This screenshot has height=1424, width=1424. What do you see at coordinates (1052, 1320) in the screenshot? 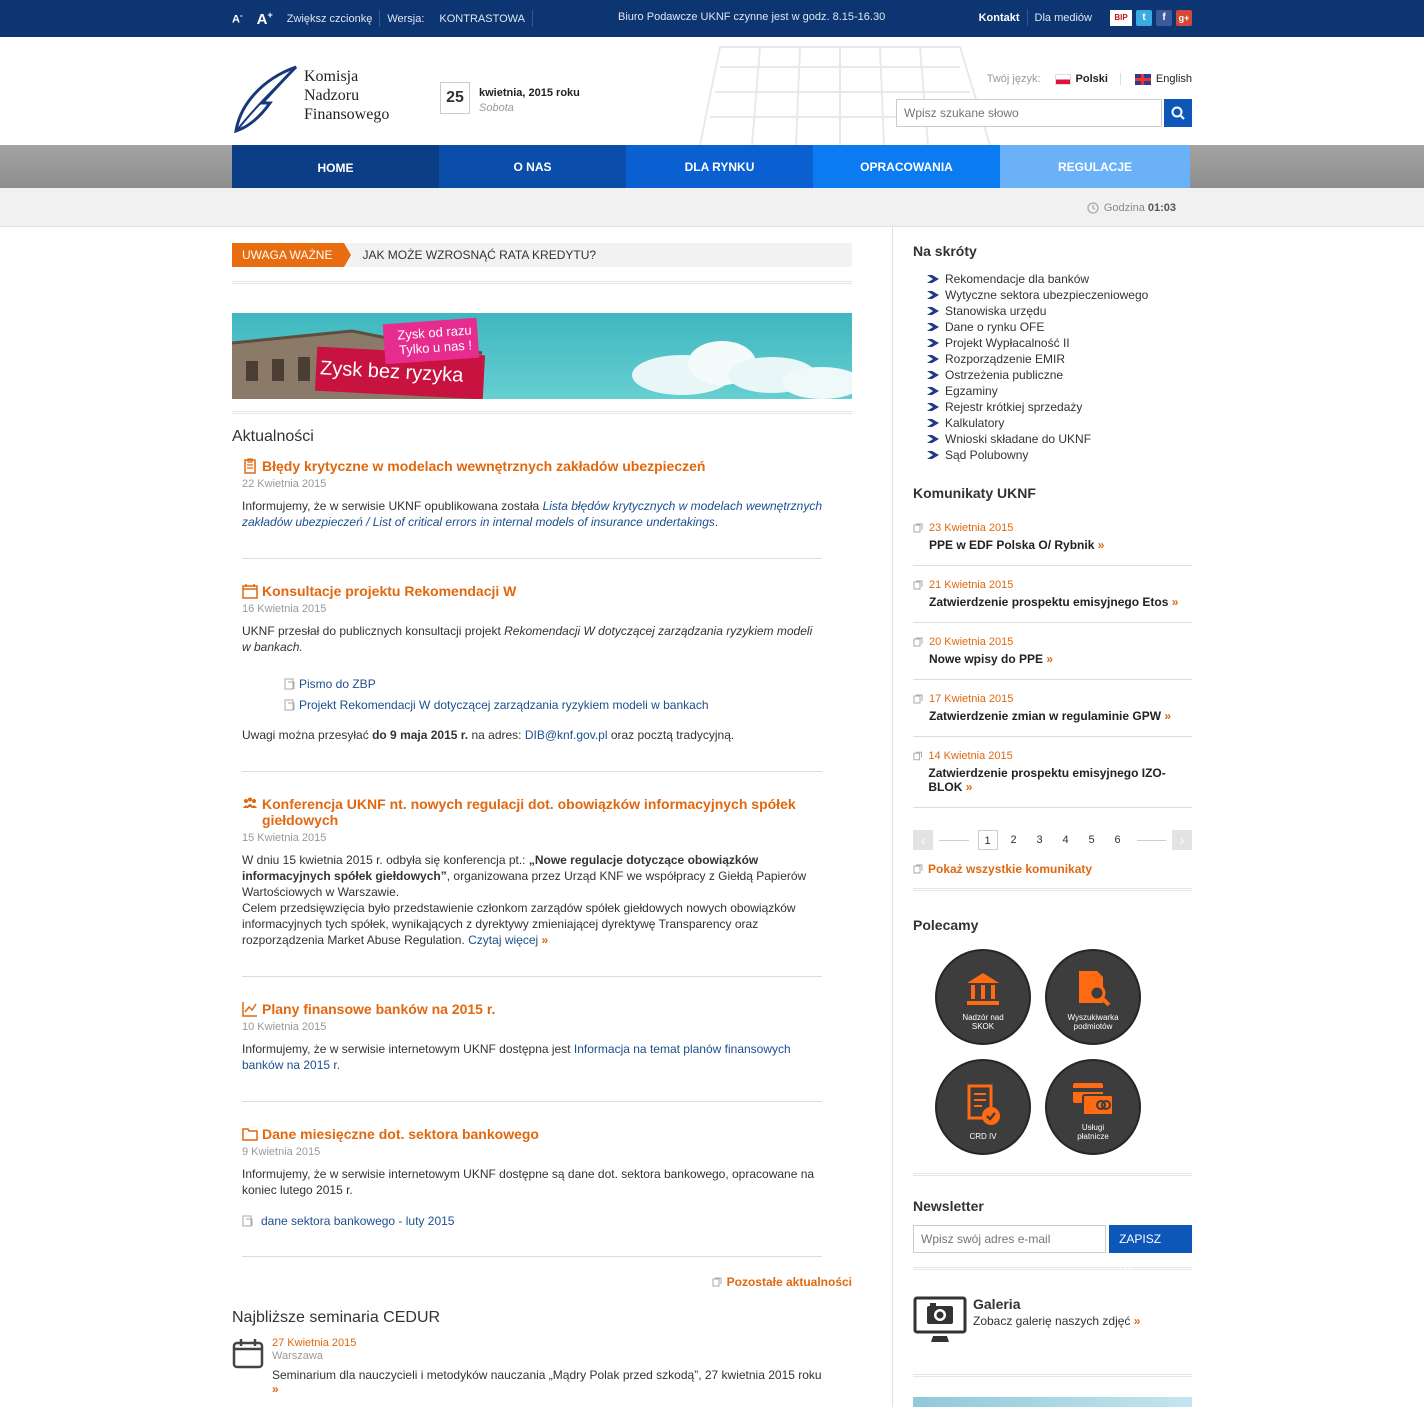
I see `gallery-link: Galeria Zobacz galerię naszych zdjęć »` at bounding box center [1052, 1320].